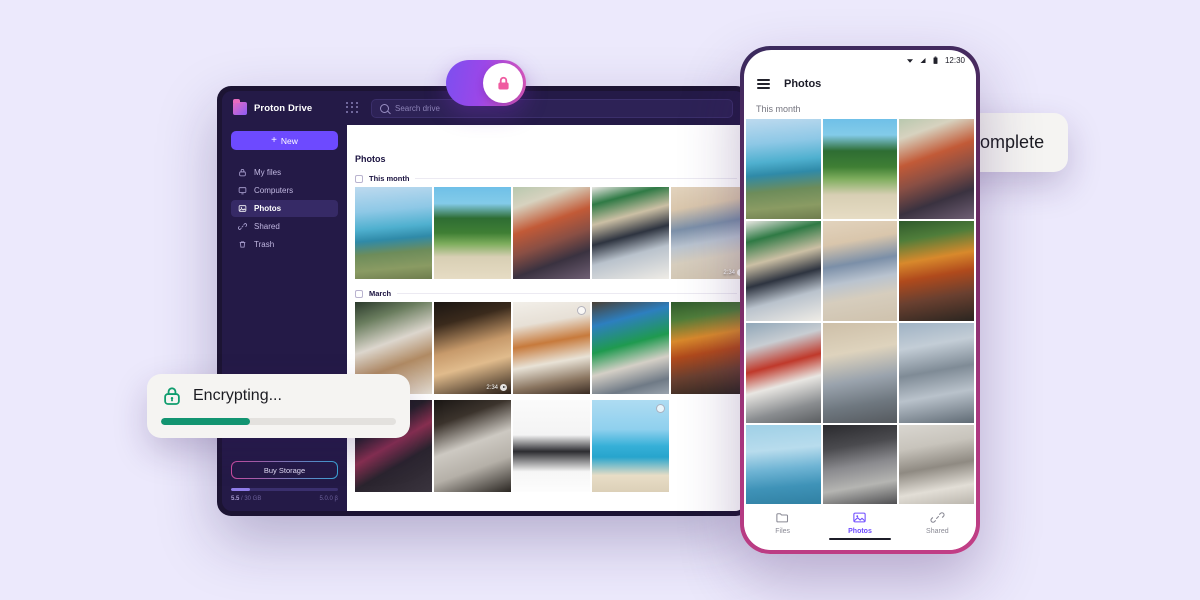 The width and height of the screenshot is (1200, 600). I want to click on nav-item-label: Files, so click(783, 531).